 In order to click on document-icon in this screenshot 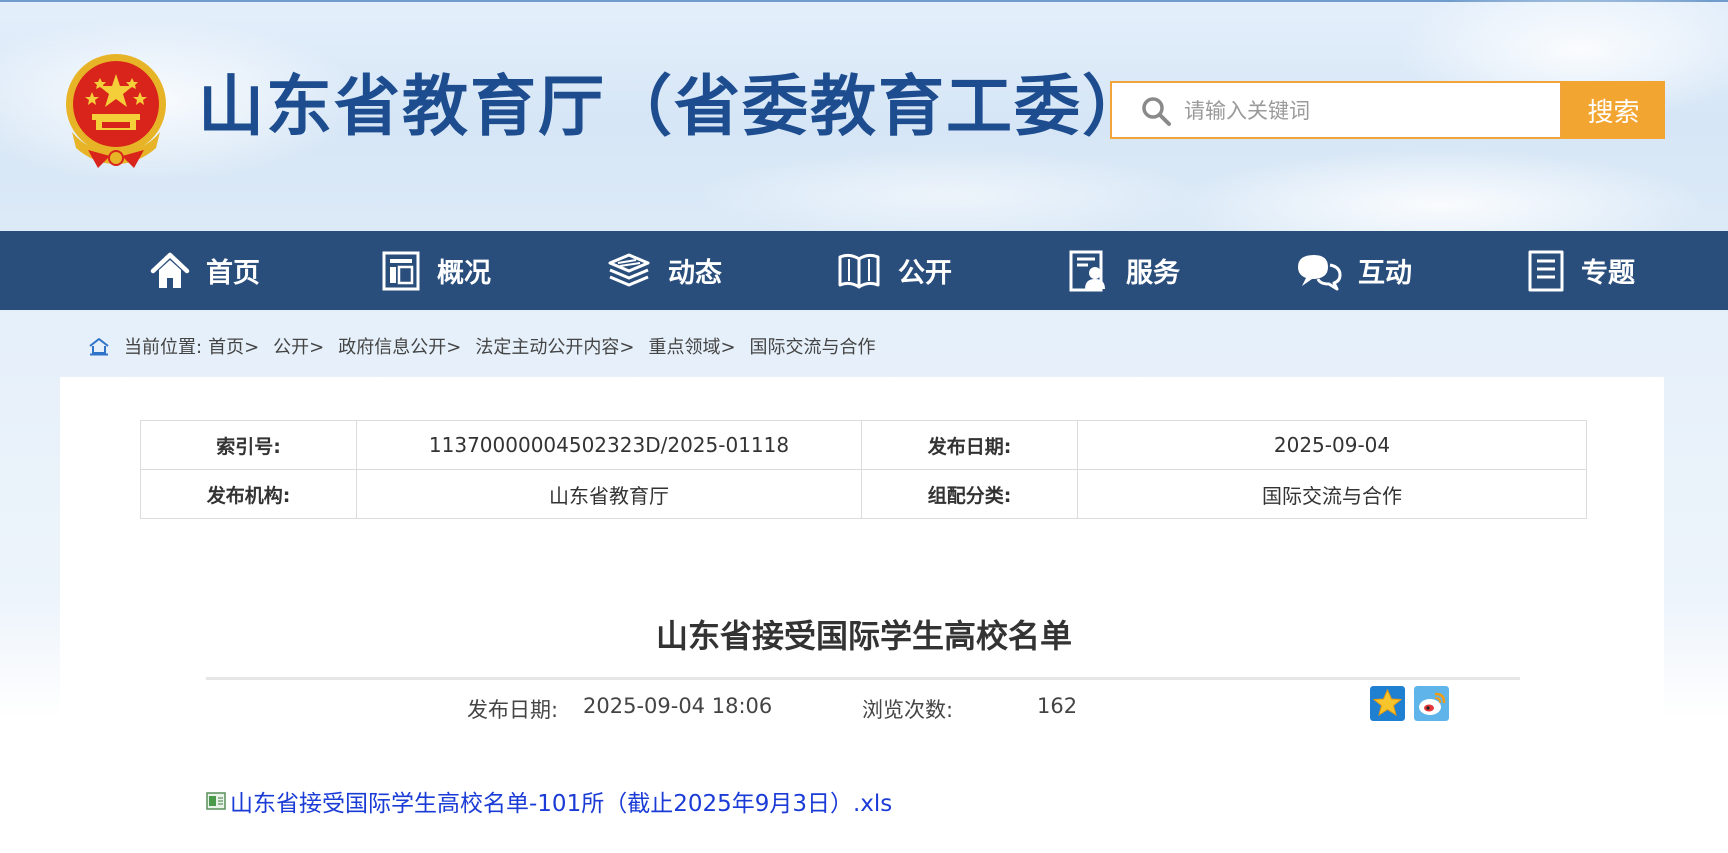, I will do `click(1546, 270)`.